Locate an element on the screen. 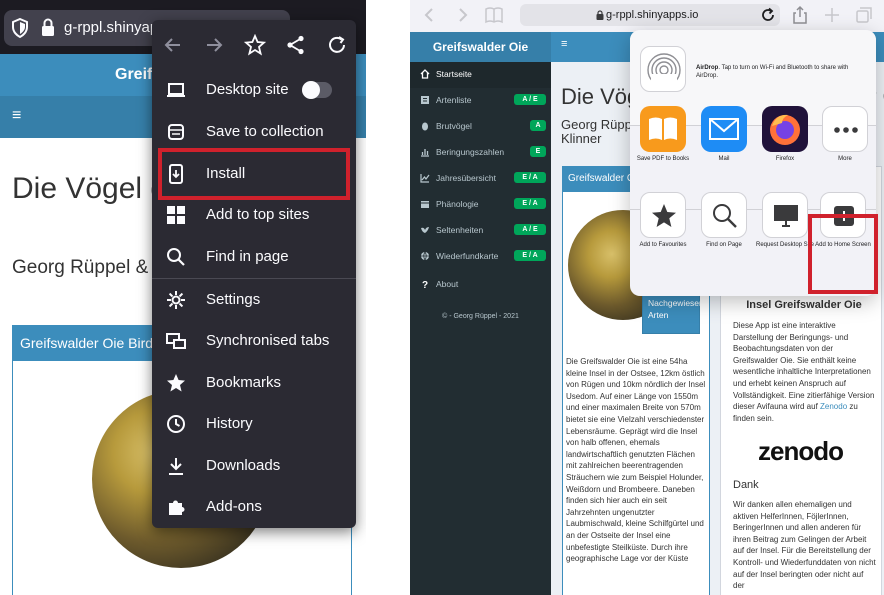 The height and width of the screenshot is (595, 884). sidebar-item-label: Jahresübersicht is located at coordinates (466, 178).